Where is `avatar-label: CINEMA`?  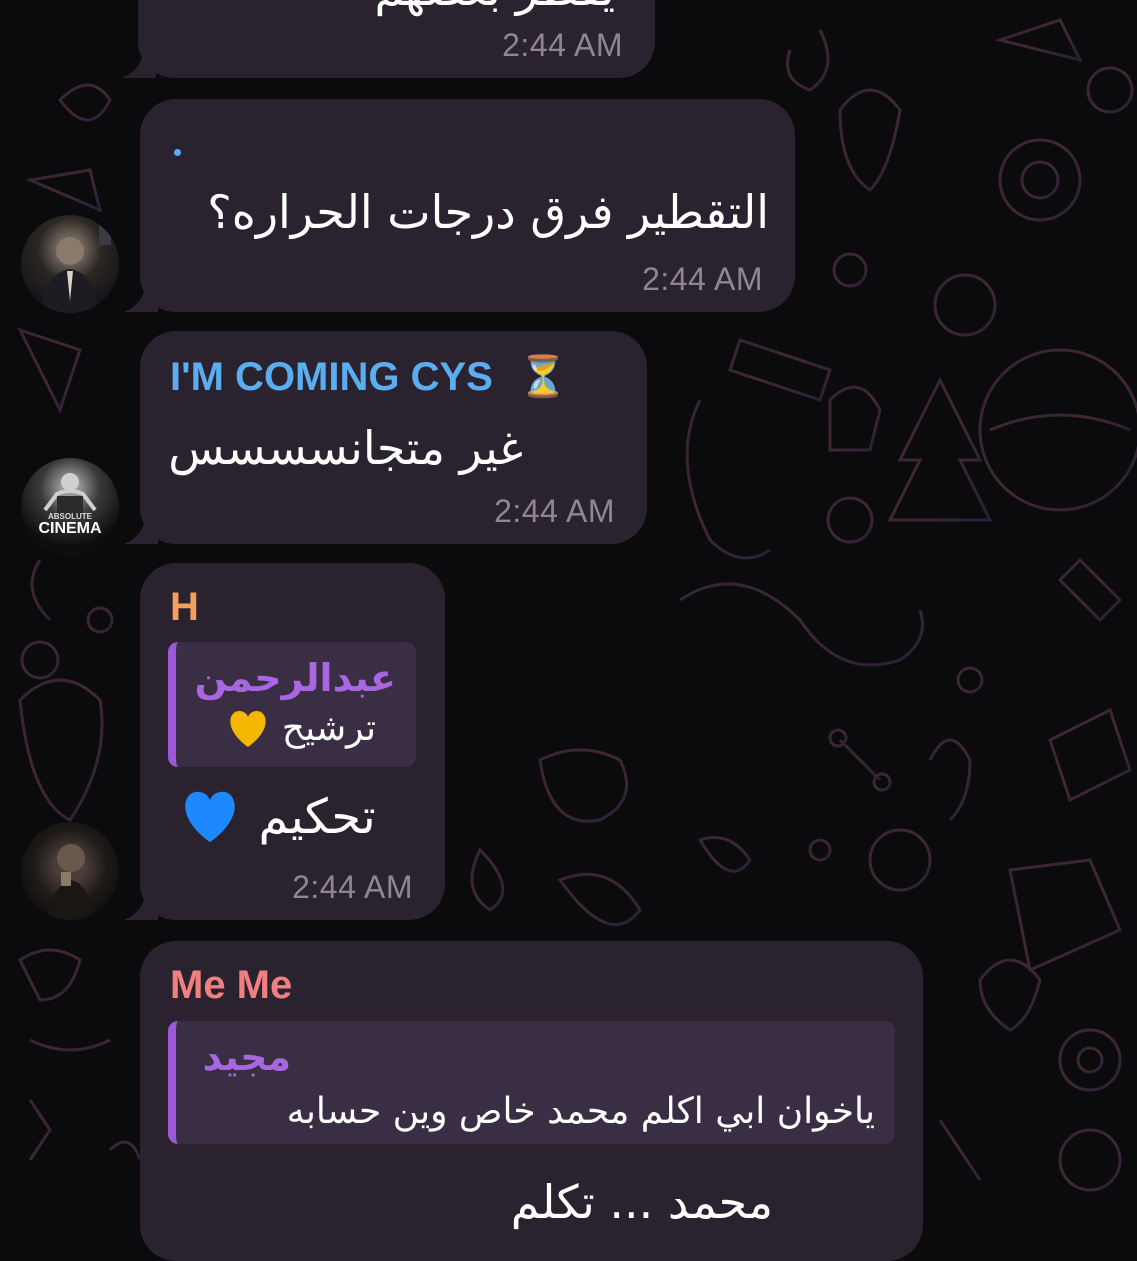
avatar-label: CINEMA is located at coordinates (70, 528).